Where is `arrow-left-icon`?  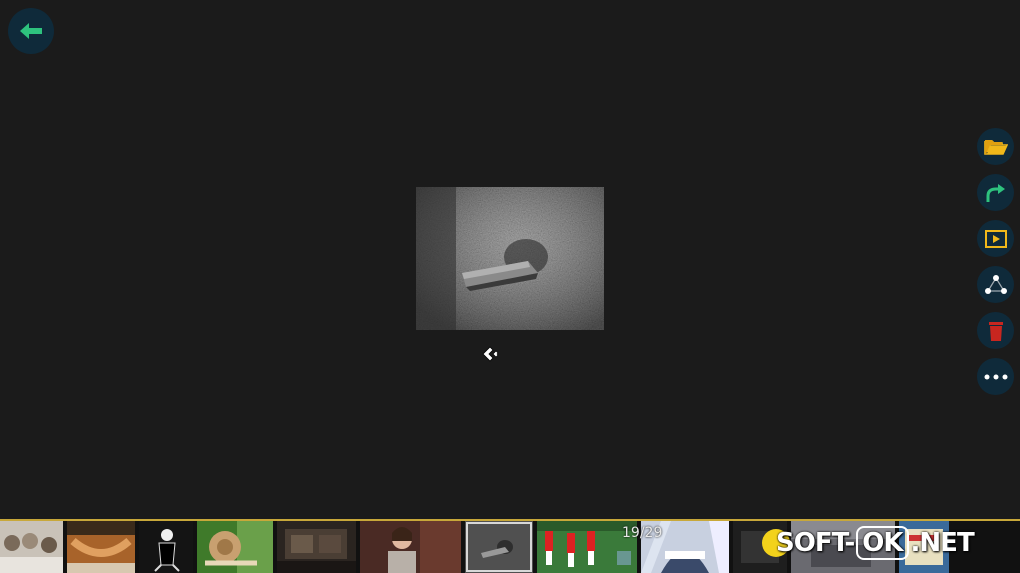 arrow-left-icon is located at coordinates (31, 31).